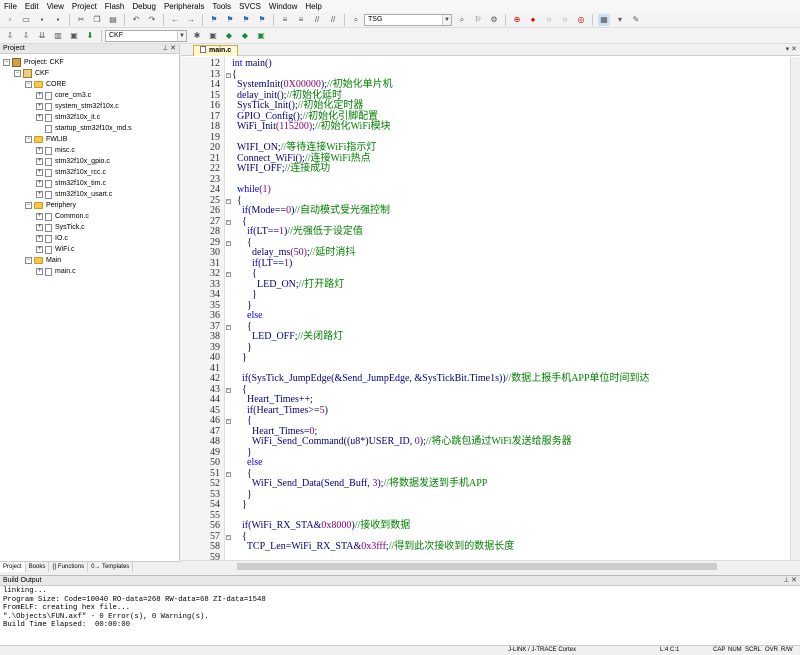 This screenshot has height=655, width=800. Describe the element at coordinates (55, 249) in the screenshot. I see `tree-item: + WiFi.c` at that location.